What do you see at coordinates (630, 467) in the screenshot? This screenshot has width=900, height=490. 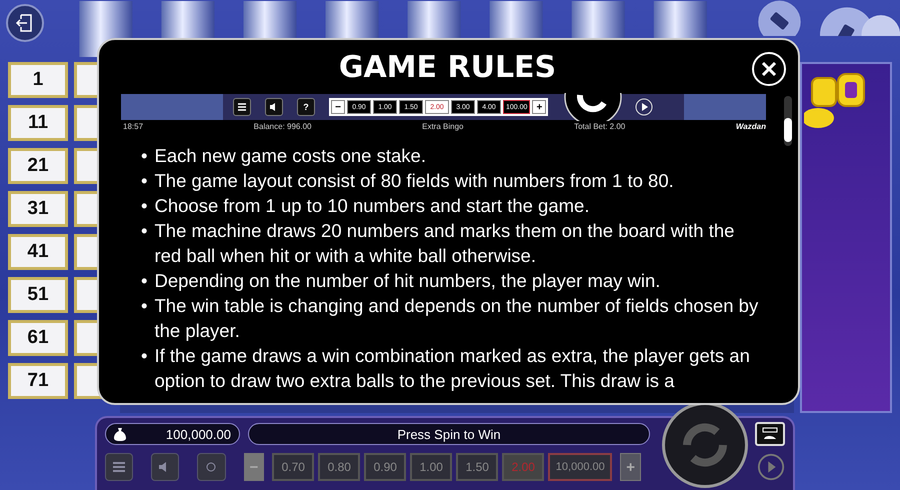 I see `increase-bet-button: +` at bounding box center [630, 467].